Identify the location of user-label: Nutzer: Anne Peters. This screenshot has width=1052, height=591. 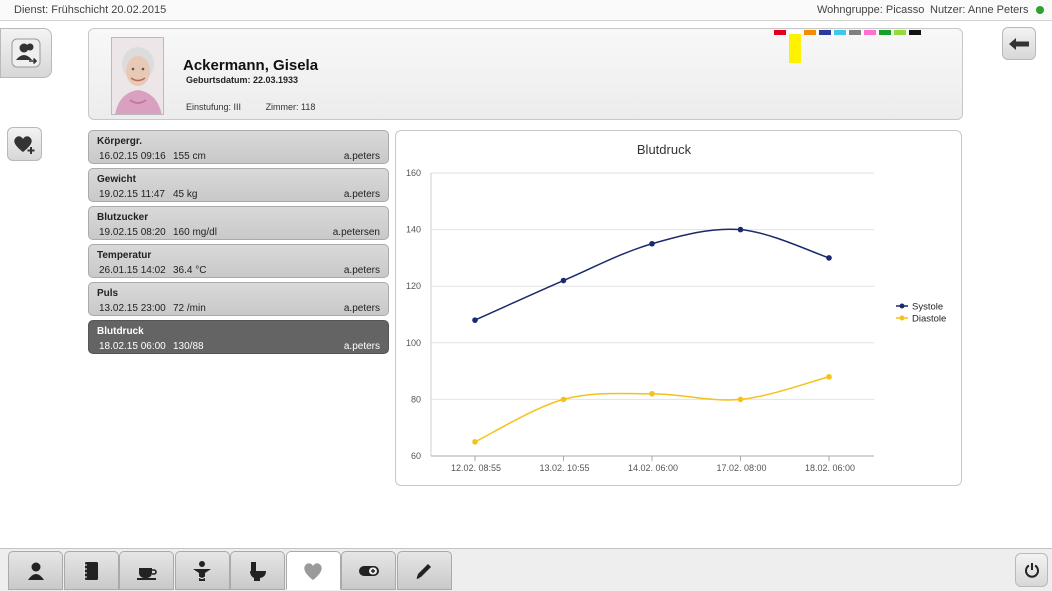
(979, 10).